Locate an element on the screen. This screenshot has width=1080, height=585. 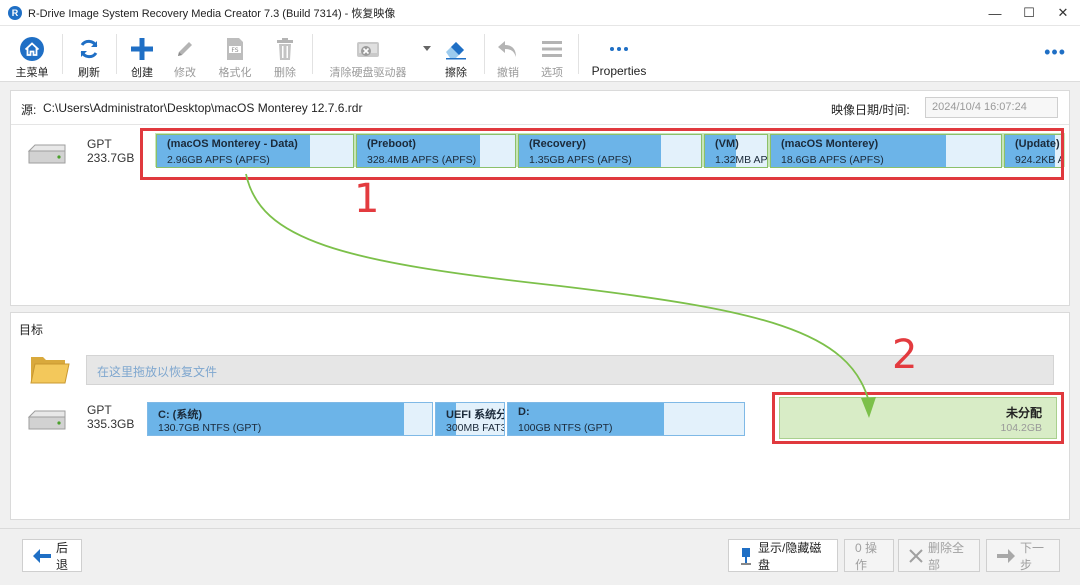
back-button: 后退 is located at coordinates (52, 555).